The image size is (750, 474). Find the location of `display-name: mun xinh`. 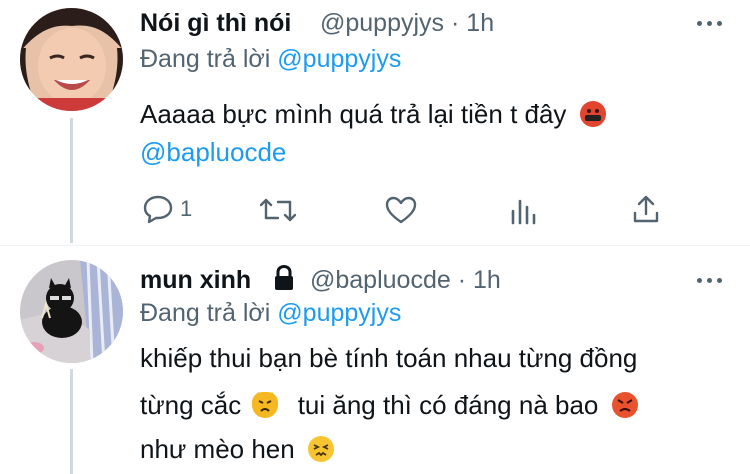

display-name: mun xinh is located at coordinates (195, 280).